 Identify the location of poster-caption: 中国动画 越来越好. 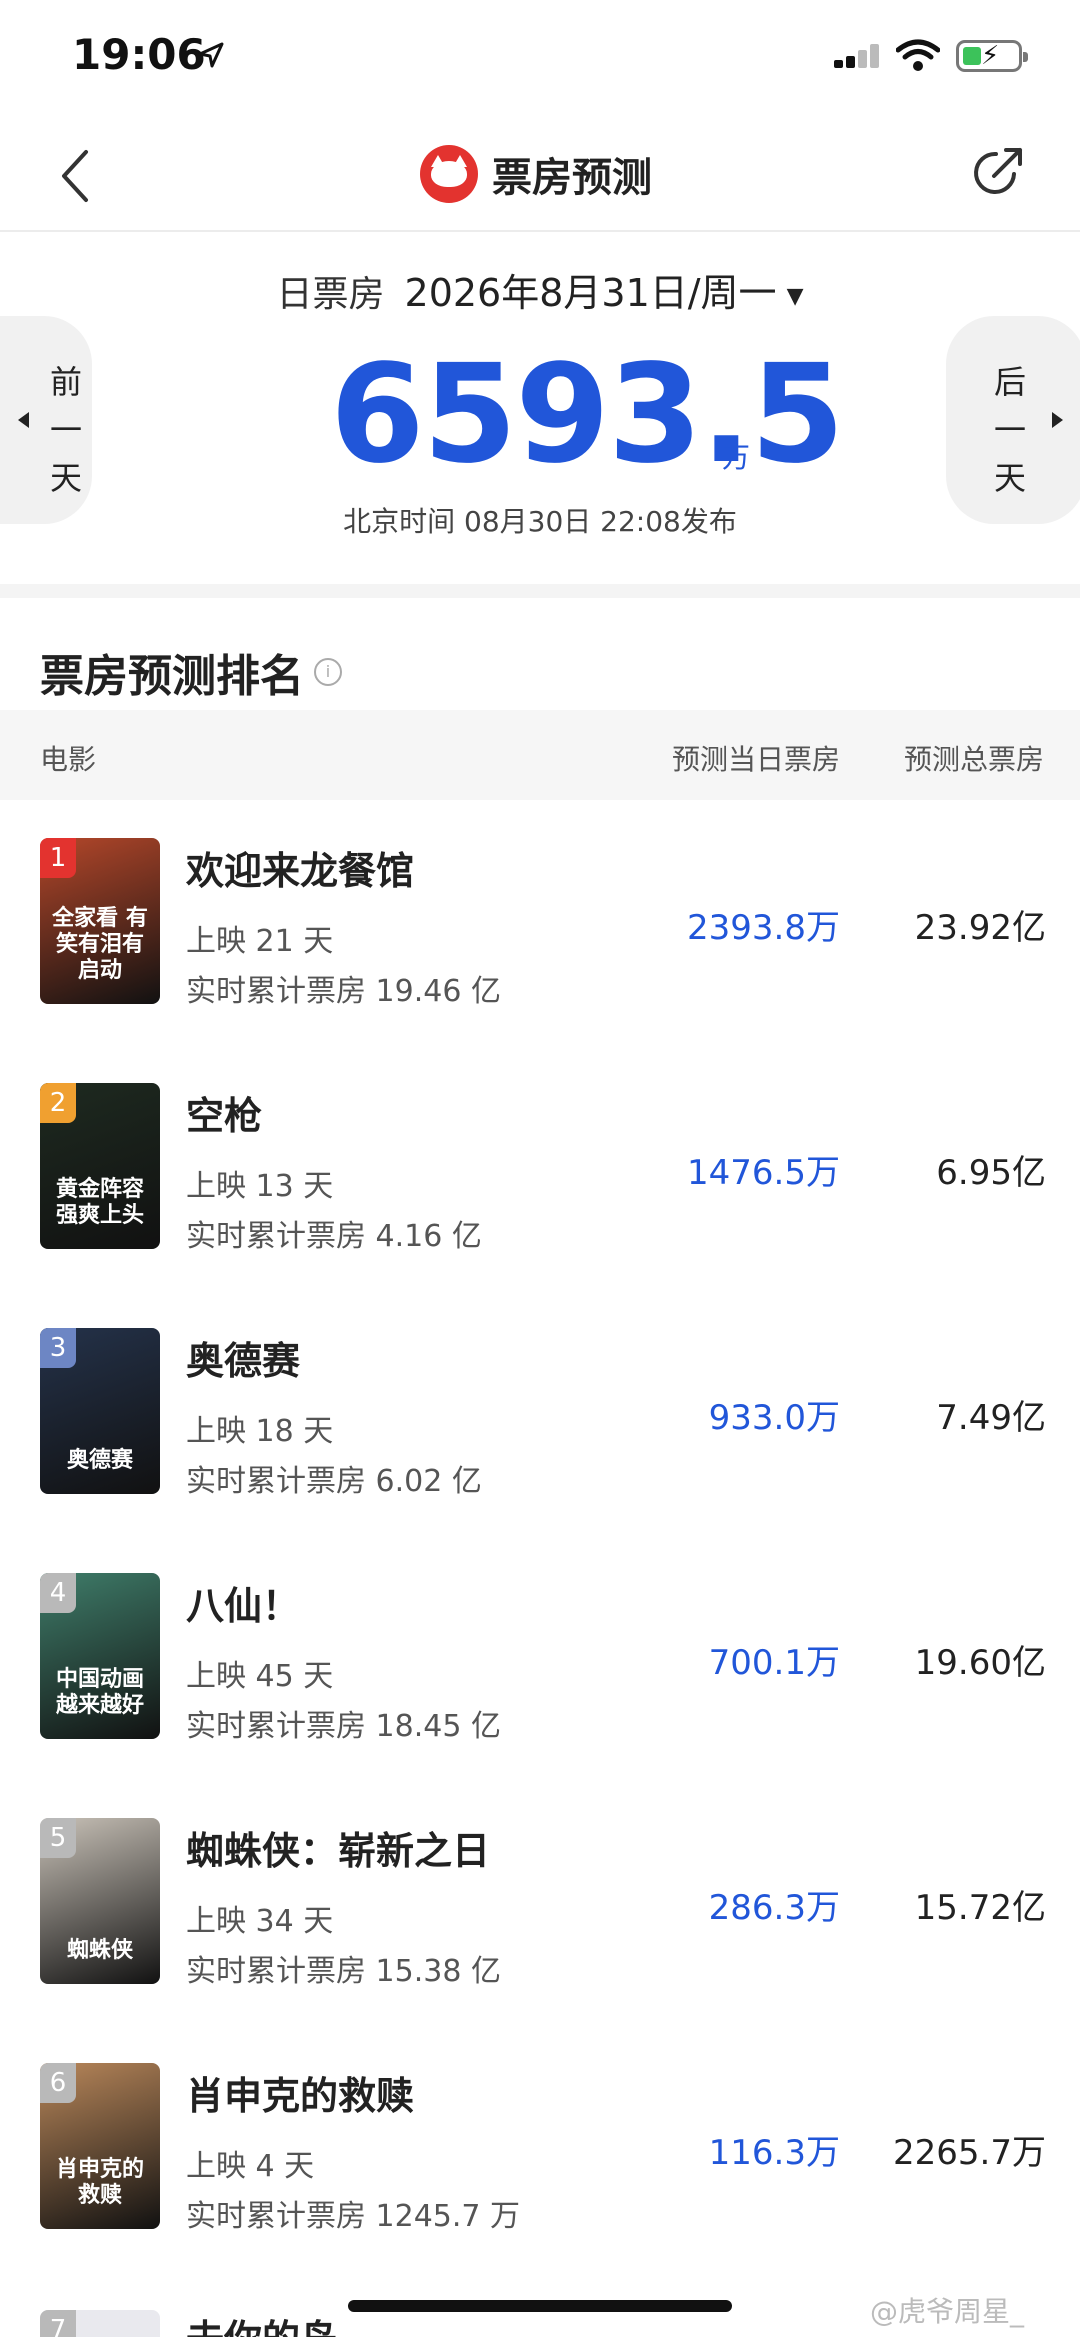
(99, 1692).